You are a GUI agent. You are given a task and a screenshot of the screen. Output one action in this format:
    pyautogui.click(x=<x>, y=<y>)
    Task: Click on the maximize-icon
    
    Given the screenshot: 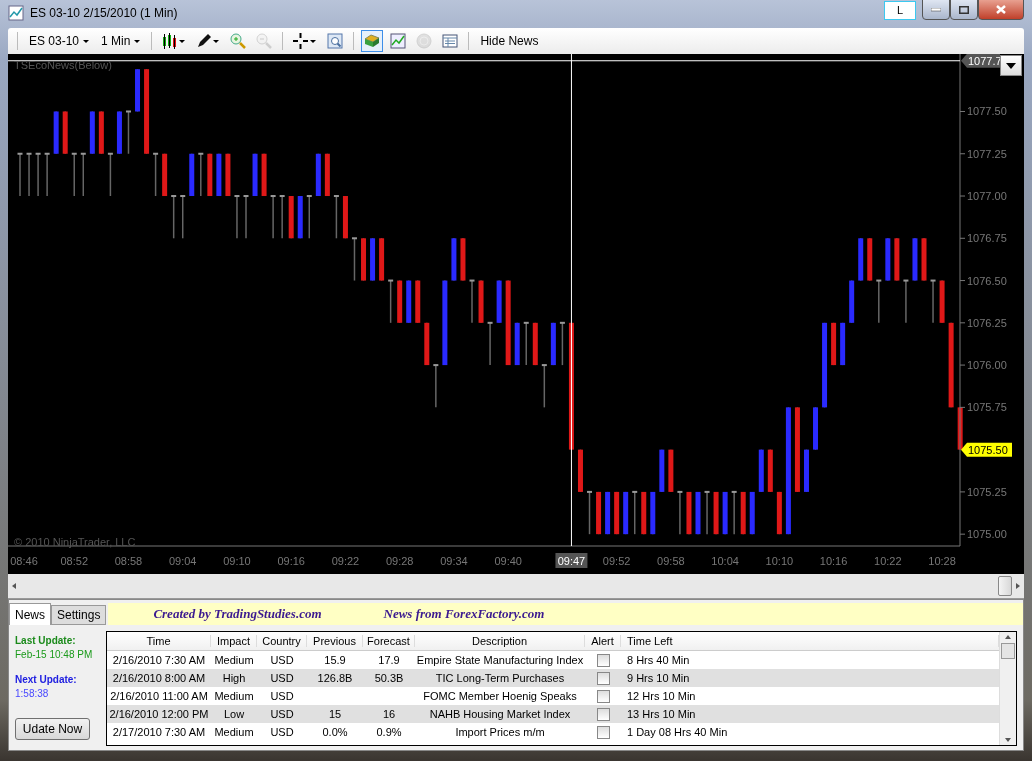 What is the action you would take?
    pyautogui.click(x=964, y=9)
    